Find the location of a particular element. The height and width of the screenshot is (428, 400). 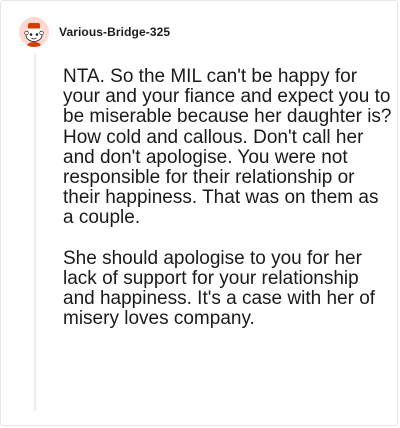

comment-header: Various-Bridge-325 is located at coordinates (94, 32).